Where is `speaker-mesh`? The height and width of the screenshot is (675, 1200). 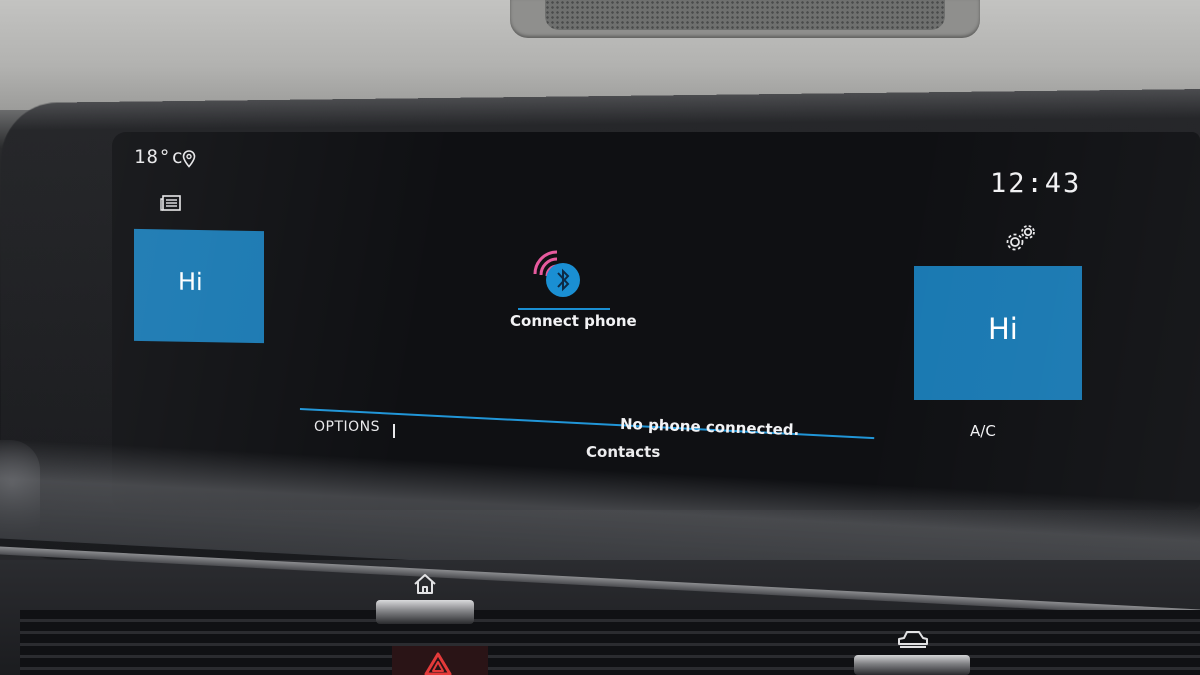
speaker-mesh is located at coordinates (745, 15).